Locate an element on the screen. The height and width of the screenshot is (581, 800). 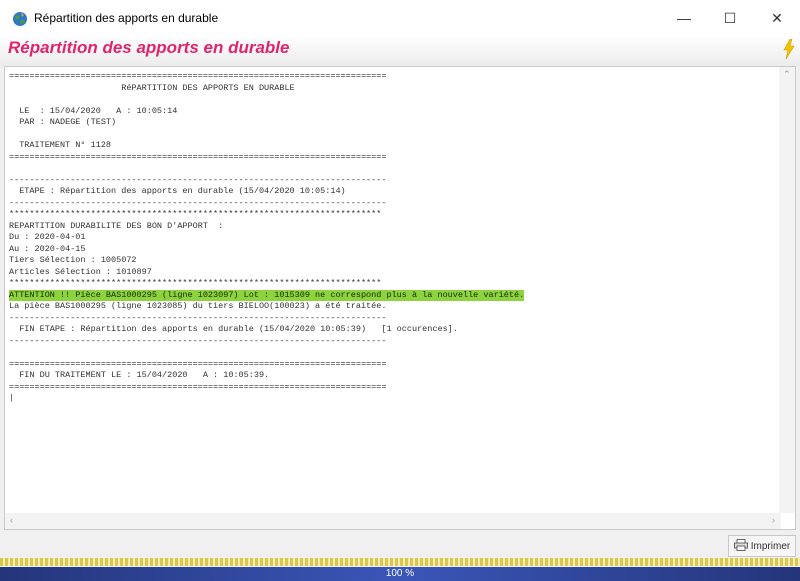
maximize-button: ☐ is located at coordinates (730, 18).